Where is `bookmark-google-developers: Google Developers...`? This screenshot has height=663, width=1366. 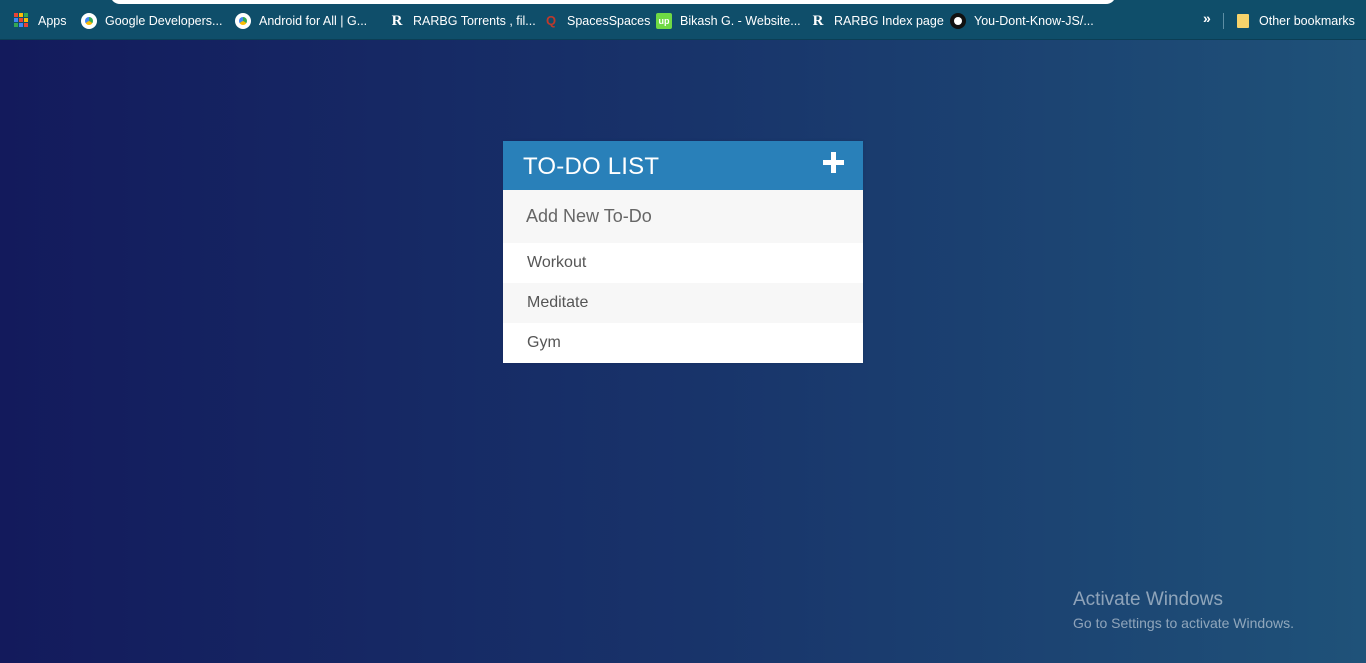 bookmark-google-developers: Google Developers... is located at coordinates (151, 21).